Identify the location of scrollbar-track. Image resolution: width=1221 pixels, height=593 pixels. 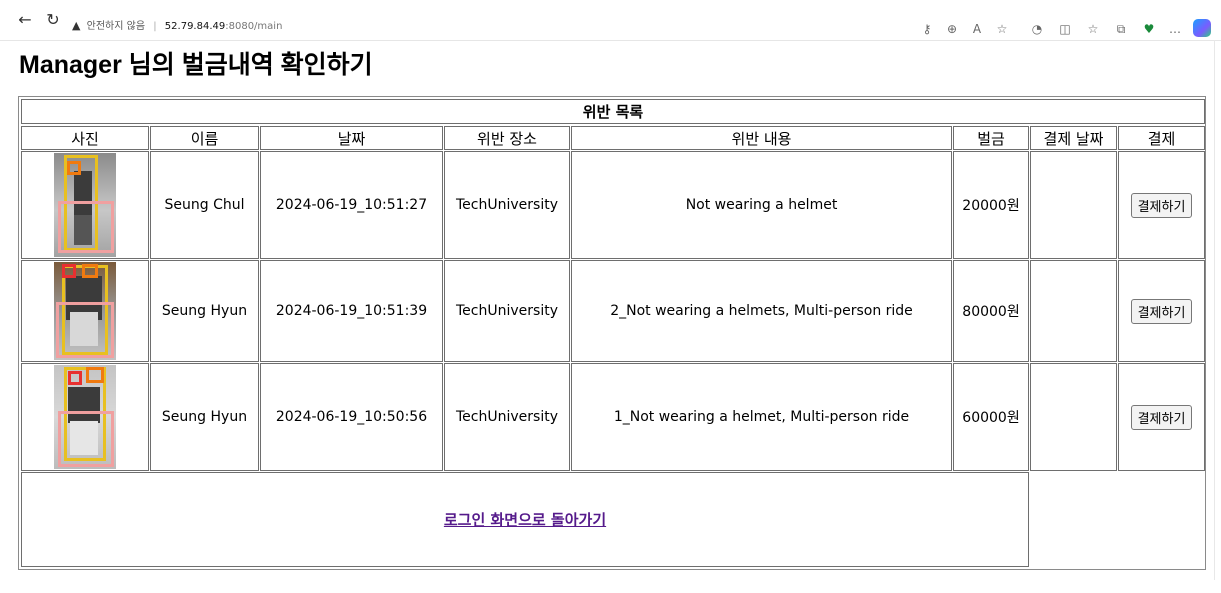
(1214, 310).